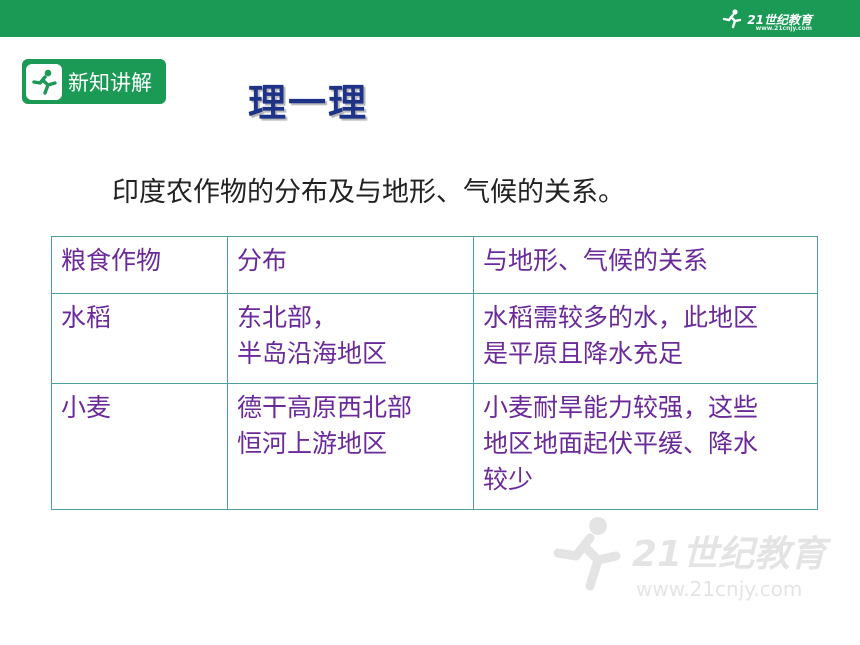 Image resolution: width=860 pixels, height=645 pixels. I want to click on watermark-logo: 21世纪教育 www.21cnjy.com, so click(692, 559).